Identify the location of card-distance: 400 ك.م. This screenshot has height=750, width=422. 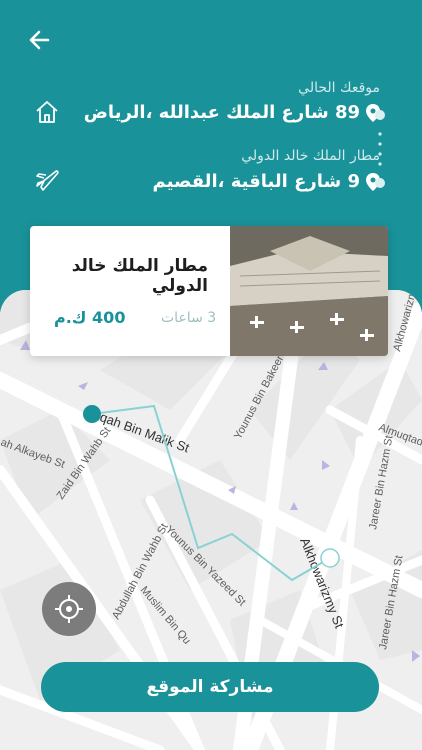
(90, 317).